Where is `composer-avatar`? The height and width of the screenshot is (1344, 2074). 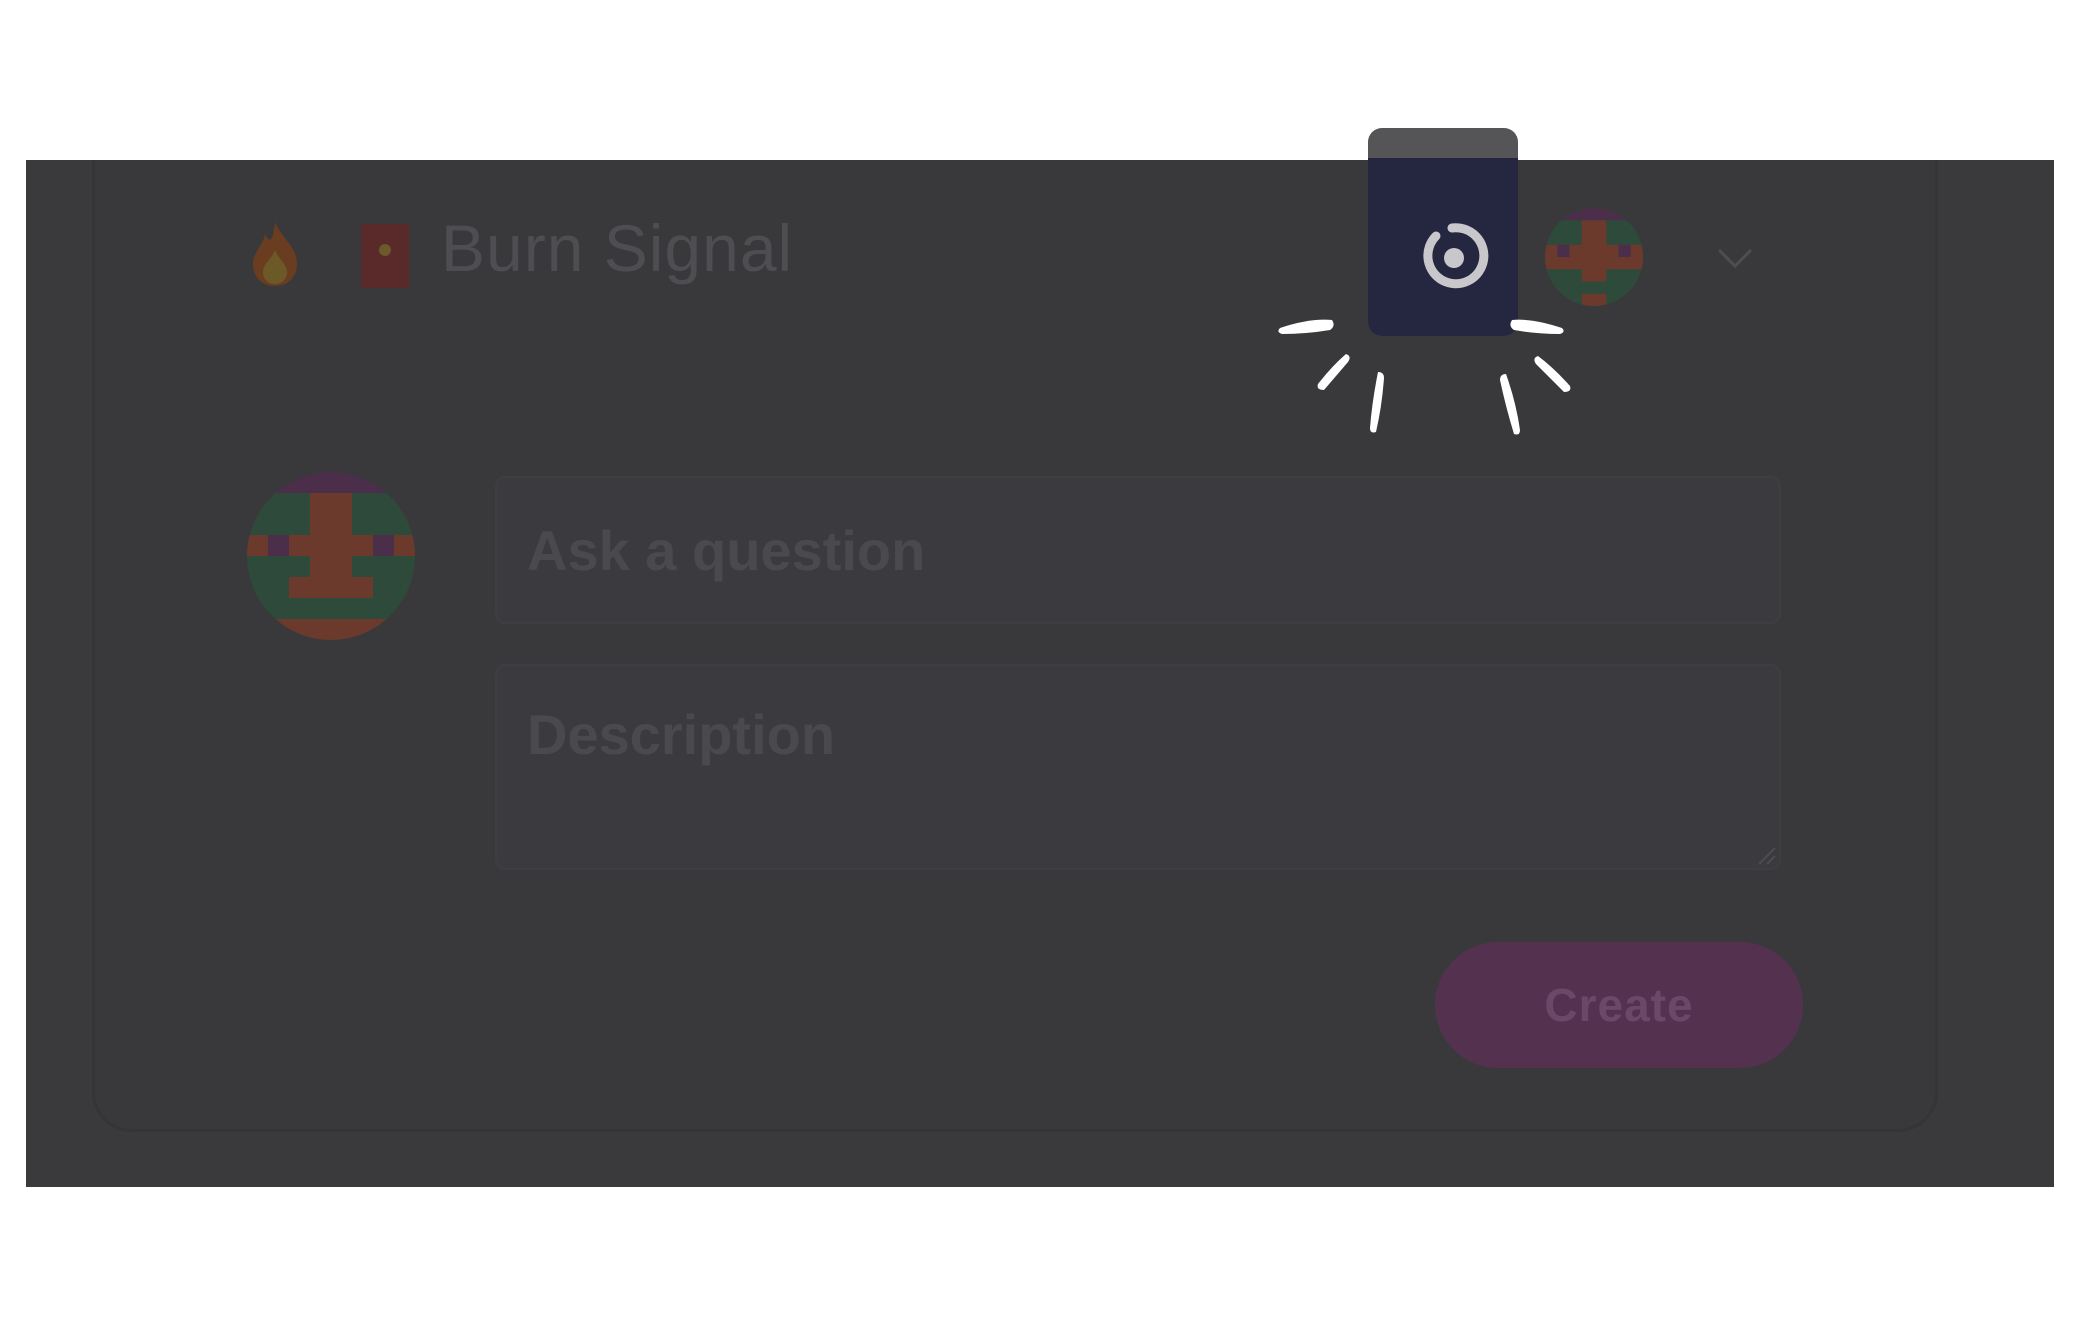 composer-avatar is located at coordinates (331, 556).